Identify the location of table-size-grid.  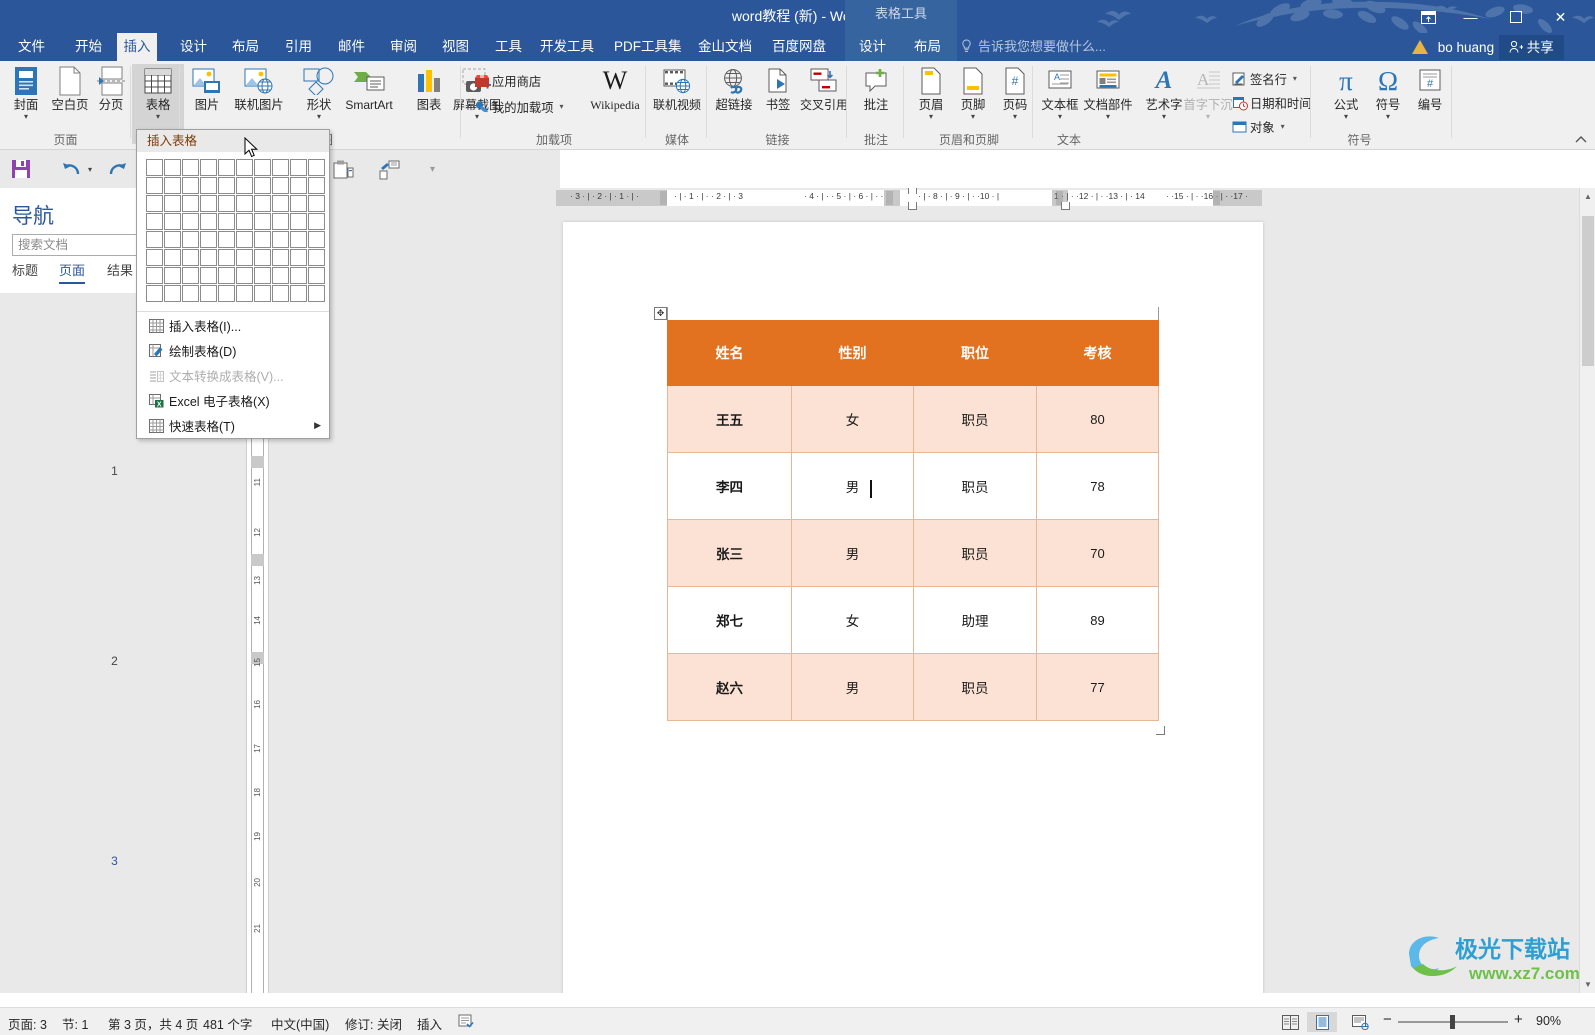
(233, 231).